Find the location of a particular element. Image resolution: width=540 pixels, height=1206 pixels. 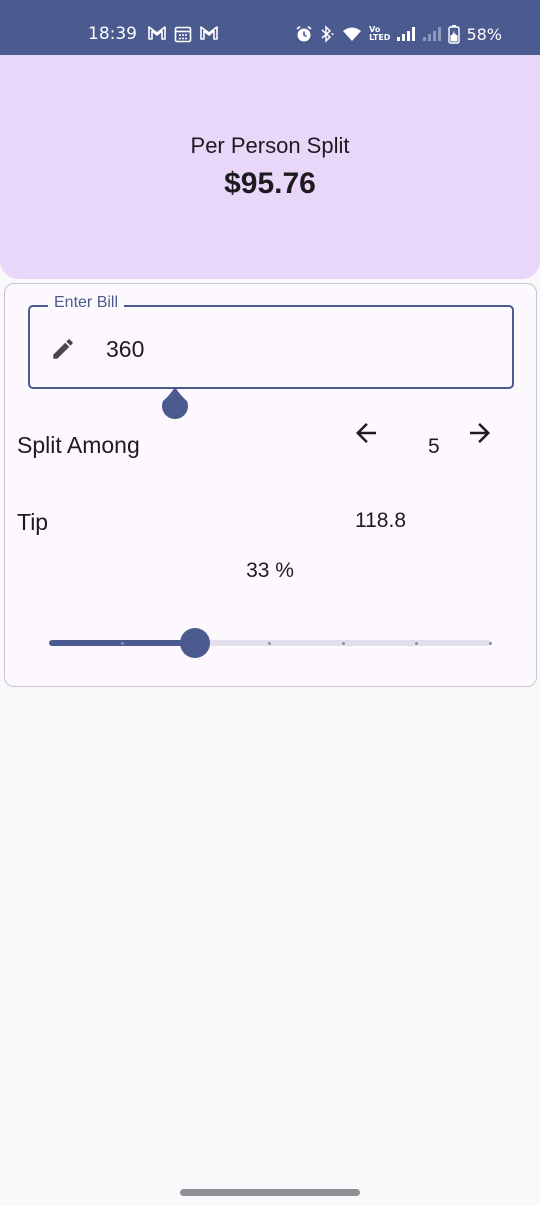

per-person-amount: $95.76 is located at coordinates (270, 183).